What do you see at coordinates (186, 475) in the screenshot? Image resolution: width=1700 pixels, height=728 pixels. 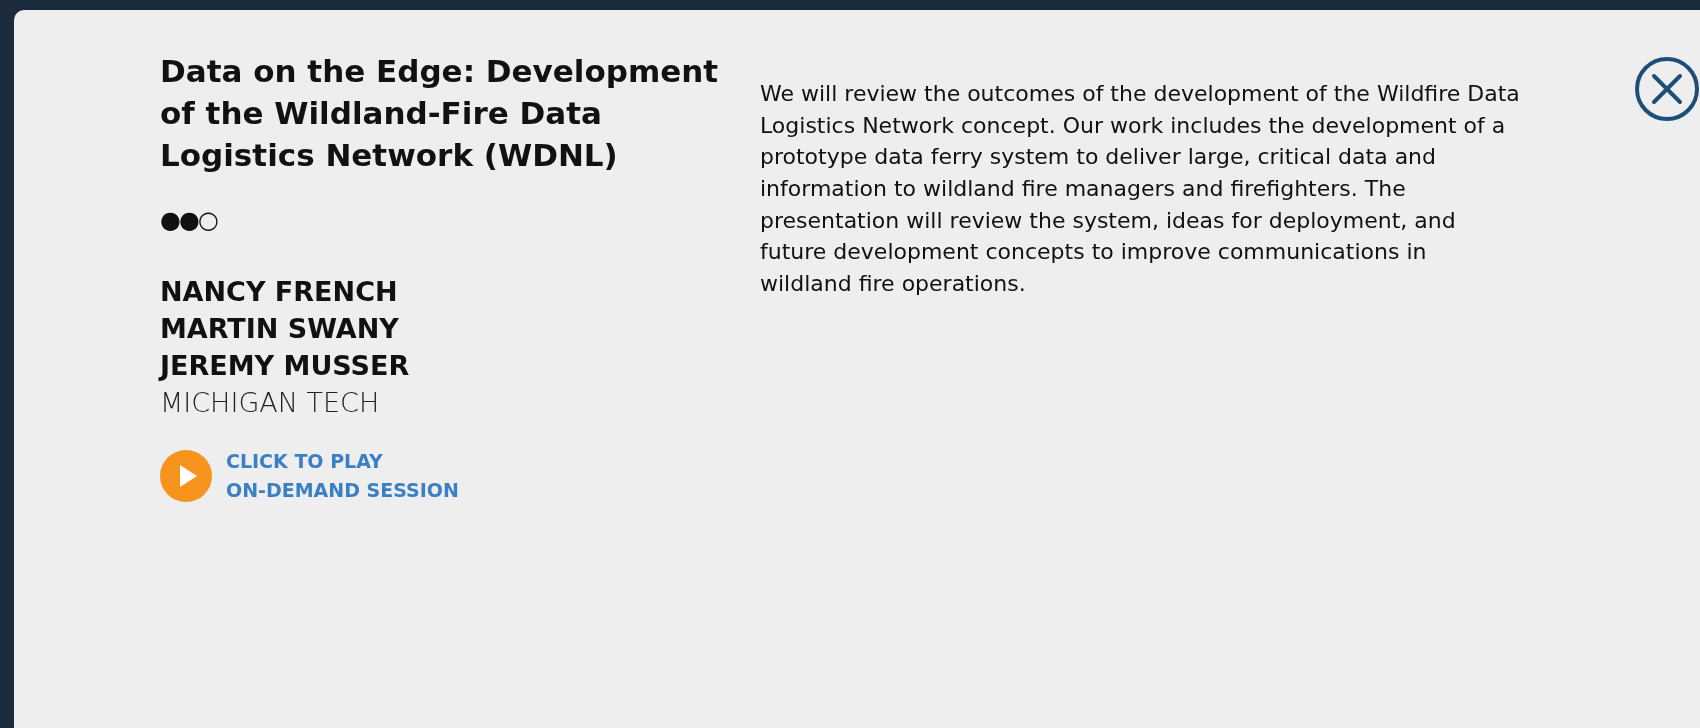 I see `play-icon` at bounding box center [186, 475].